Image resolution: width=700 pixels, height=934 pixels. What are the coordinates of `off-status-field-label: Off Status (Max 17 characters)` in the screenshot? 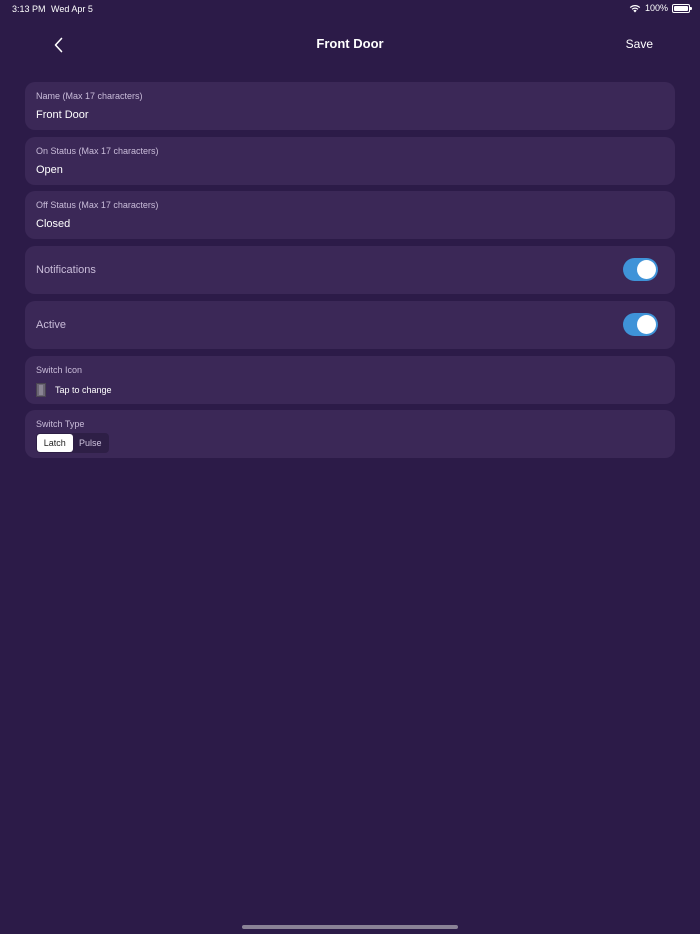 It's located at (97, 205).